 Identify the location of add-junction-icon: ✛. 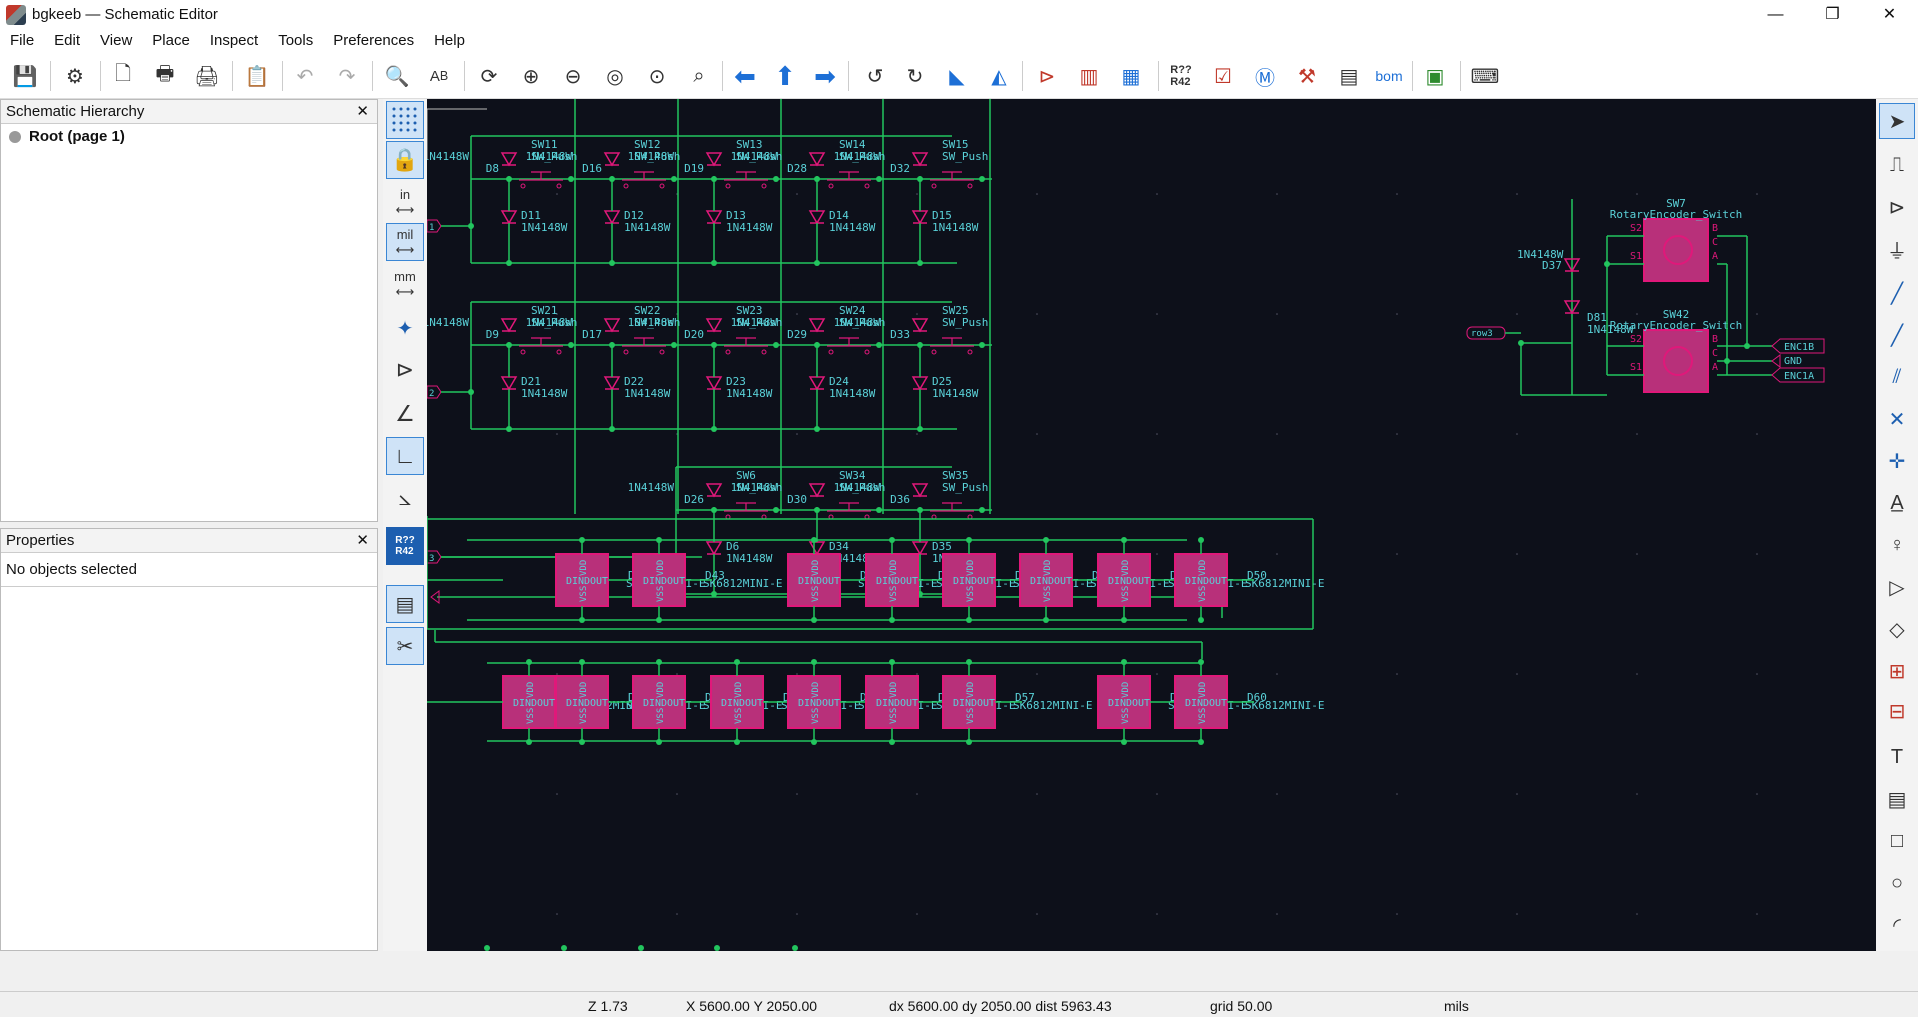
(1897, 461).